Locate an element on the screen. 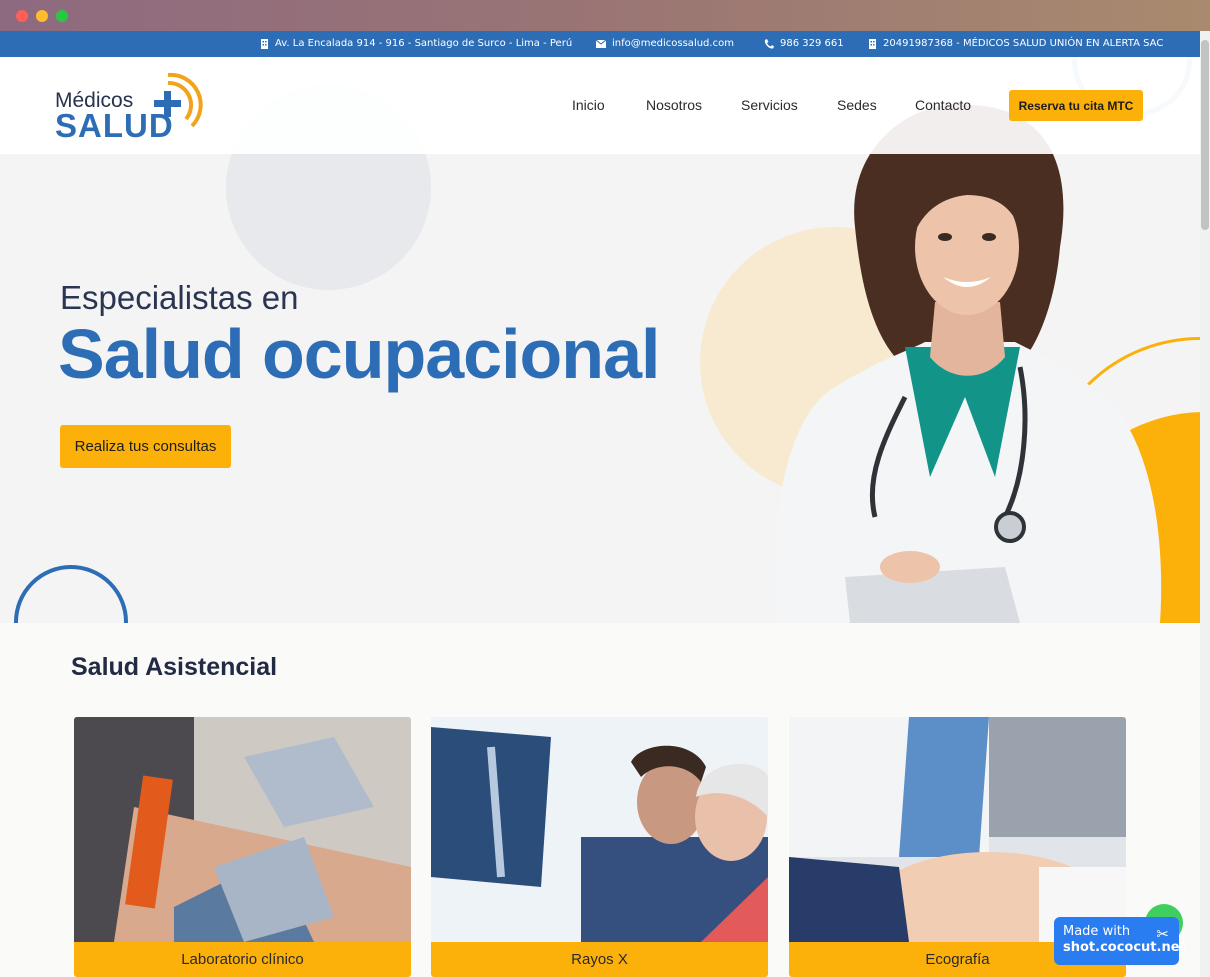  service-card-rayos-x: Rayos X is located at coordinates (599, 847).